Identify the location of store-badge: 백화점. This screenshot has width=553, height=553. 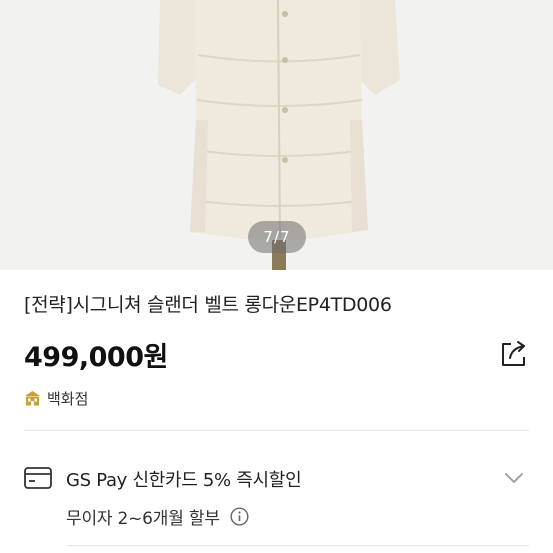
(56, 398).